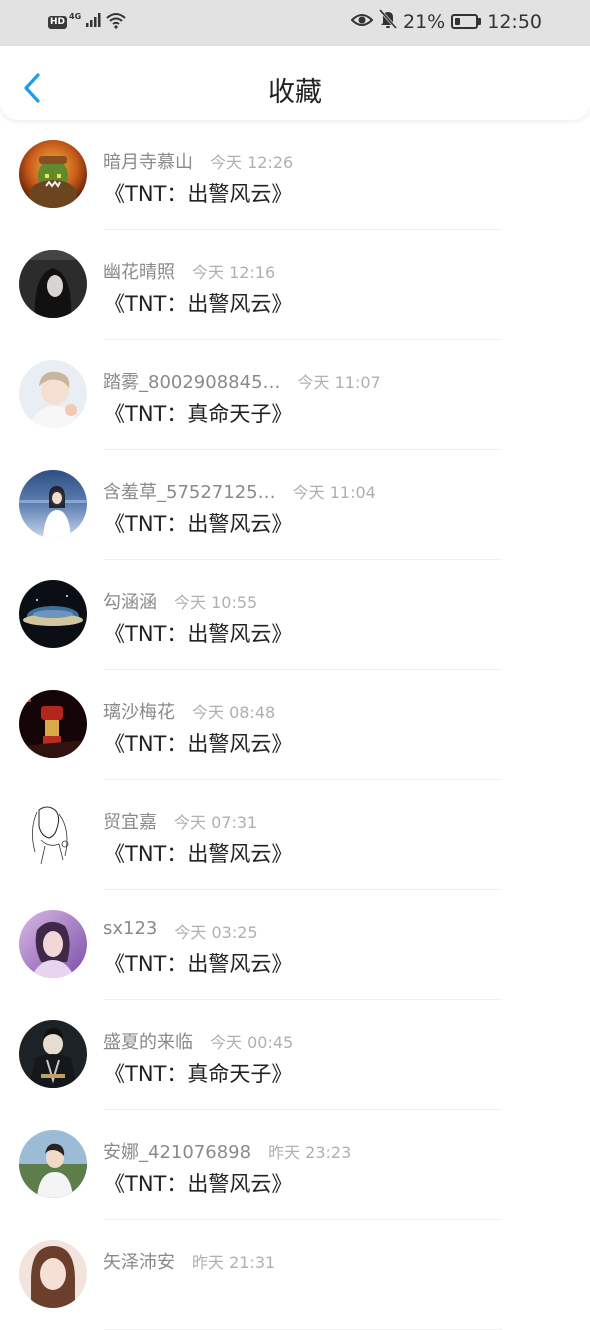  I want to click on list-item: 踏雾_8002908845… 今天 11:07 《TNT：真命天子》, so click(295, 395).